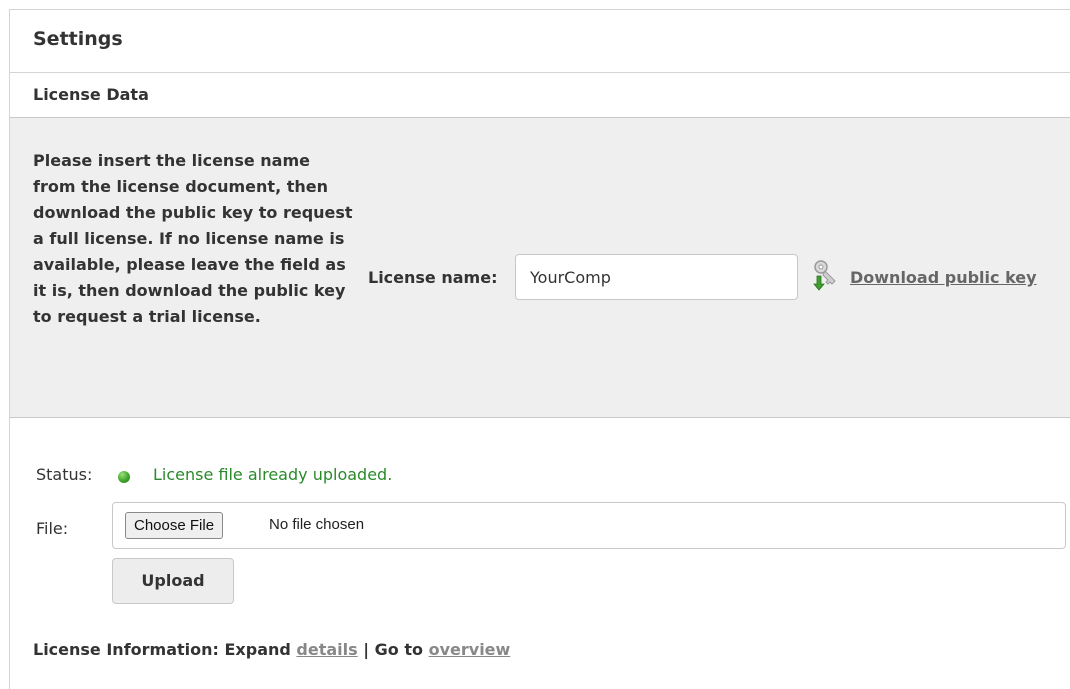  I want to click on license-name-input, so click(656, 277).